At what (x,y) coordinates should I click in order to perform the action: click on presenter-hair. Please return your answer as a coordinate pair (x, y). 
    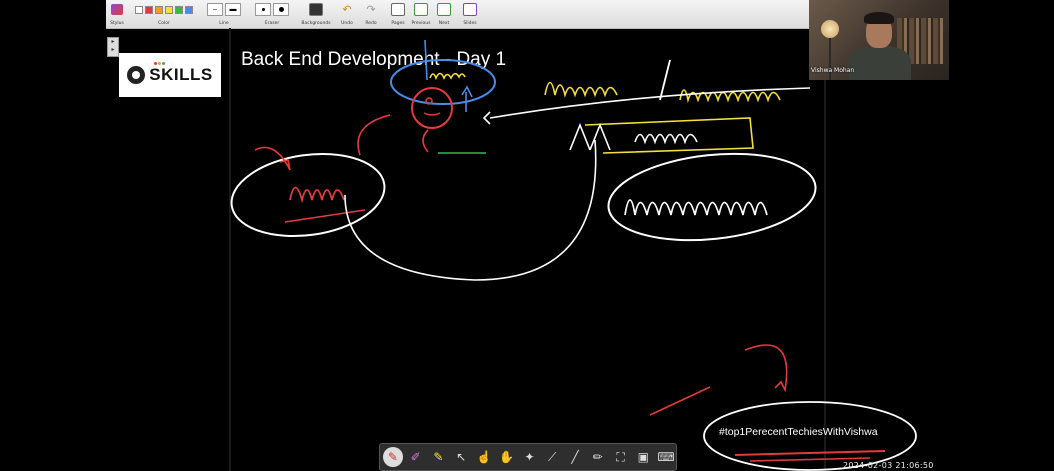
    Looking at the image, I should click on (879, 18).